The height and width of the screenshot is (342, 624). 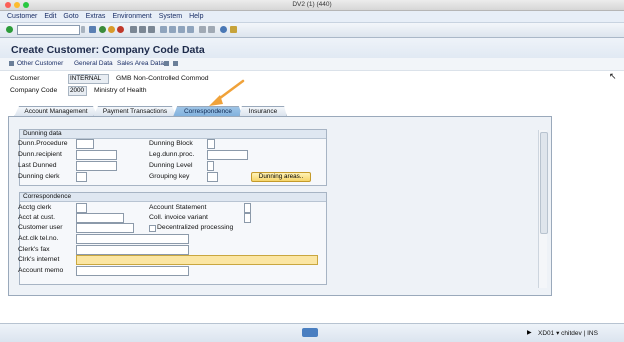 I want to click on coll-invoice-variant-label: Coll. invoice variant, so click(x=178, y=217).